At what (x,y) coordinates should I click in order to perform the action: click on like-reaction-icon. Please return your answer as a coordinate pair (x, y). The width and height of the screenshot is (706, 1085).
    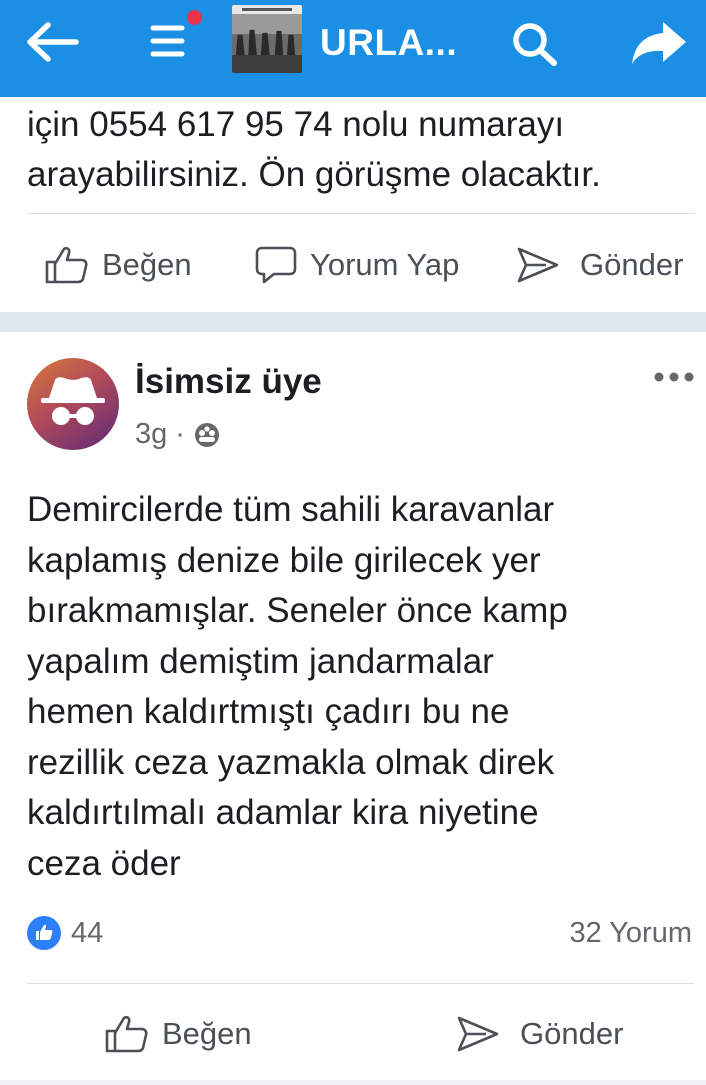
    Looking at the image, I should click on (44, 933).